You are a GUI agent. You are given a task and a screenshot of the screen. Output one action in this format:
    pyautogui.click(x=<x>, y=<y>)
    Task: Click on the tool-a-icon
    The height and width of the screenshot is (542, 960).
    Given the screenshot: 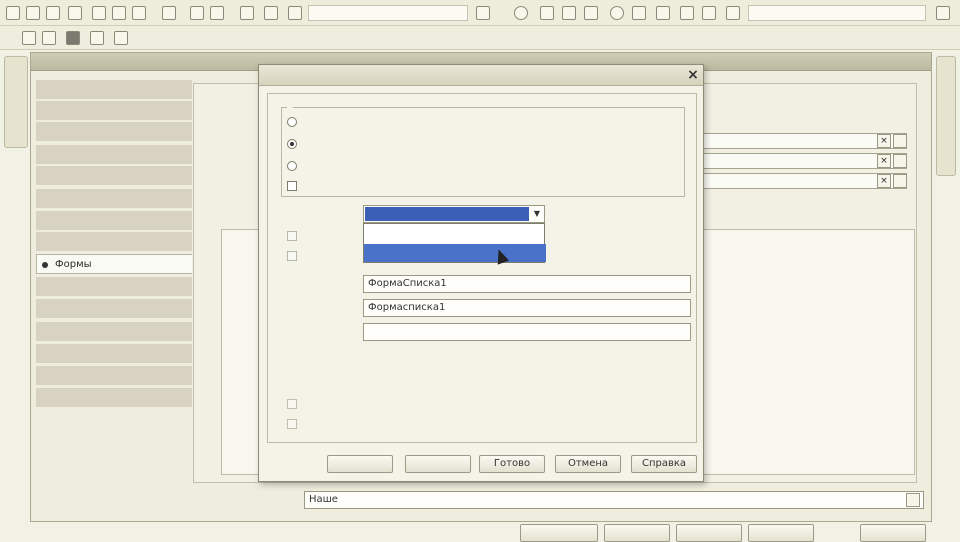 What is the action you would take?
    pyautogui.click(x=547, y=13)
    